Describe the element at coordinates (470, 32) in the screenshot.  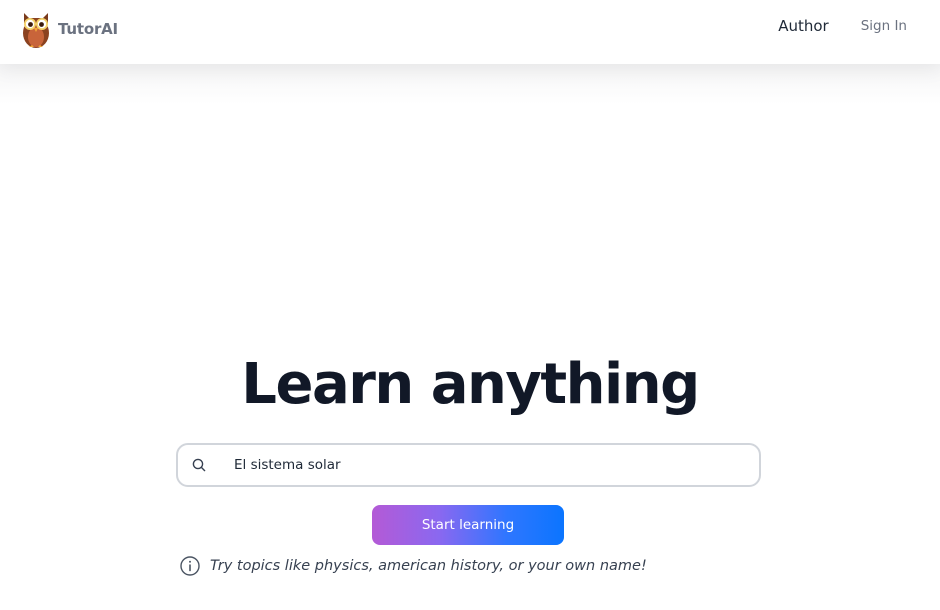
I see `top-navbar: TutorAI Author Sign In` at that location.